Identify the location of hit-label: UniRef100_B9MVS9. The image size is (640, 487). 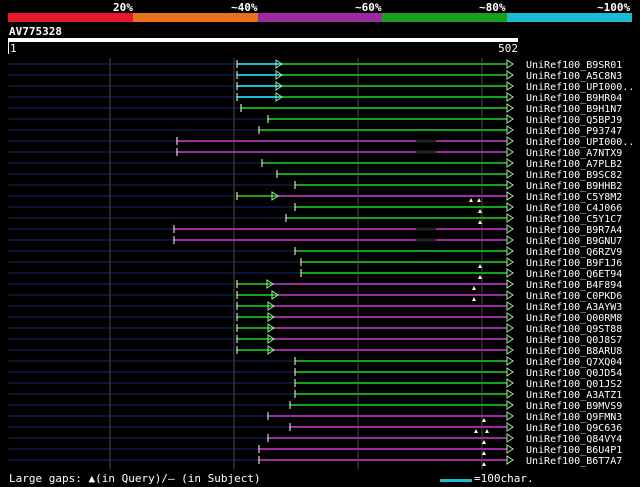
(574, 406).